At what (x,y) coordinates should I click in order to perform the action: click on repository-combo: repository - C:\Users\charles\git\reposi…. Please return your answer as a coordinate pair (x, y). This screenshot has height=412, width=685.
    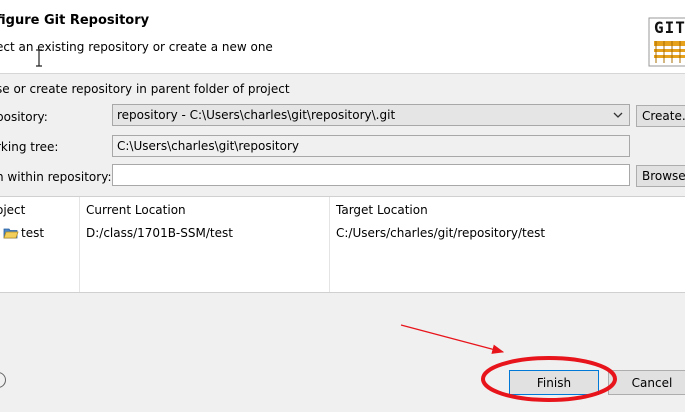
    Looking at the image, I should click on (371, 115).